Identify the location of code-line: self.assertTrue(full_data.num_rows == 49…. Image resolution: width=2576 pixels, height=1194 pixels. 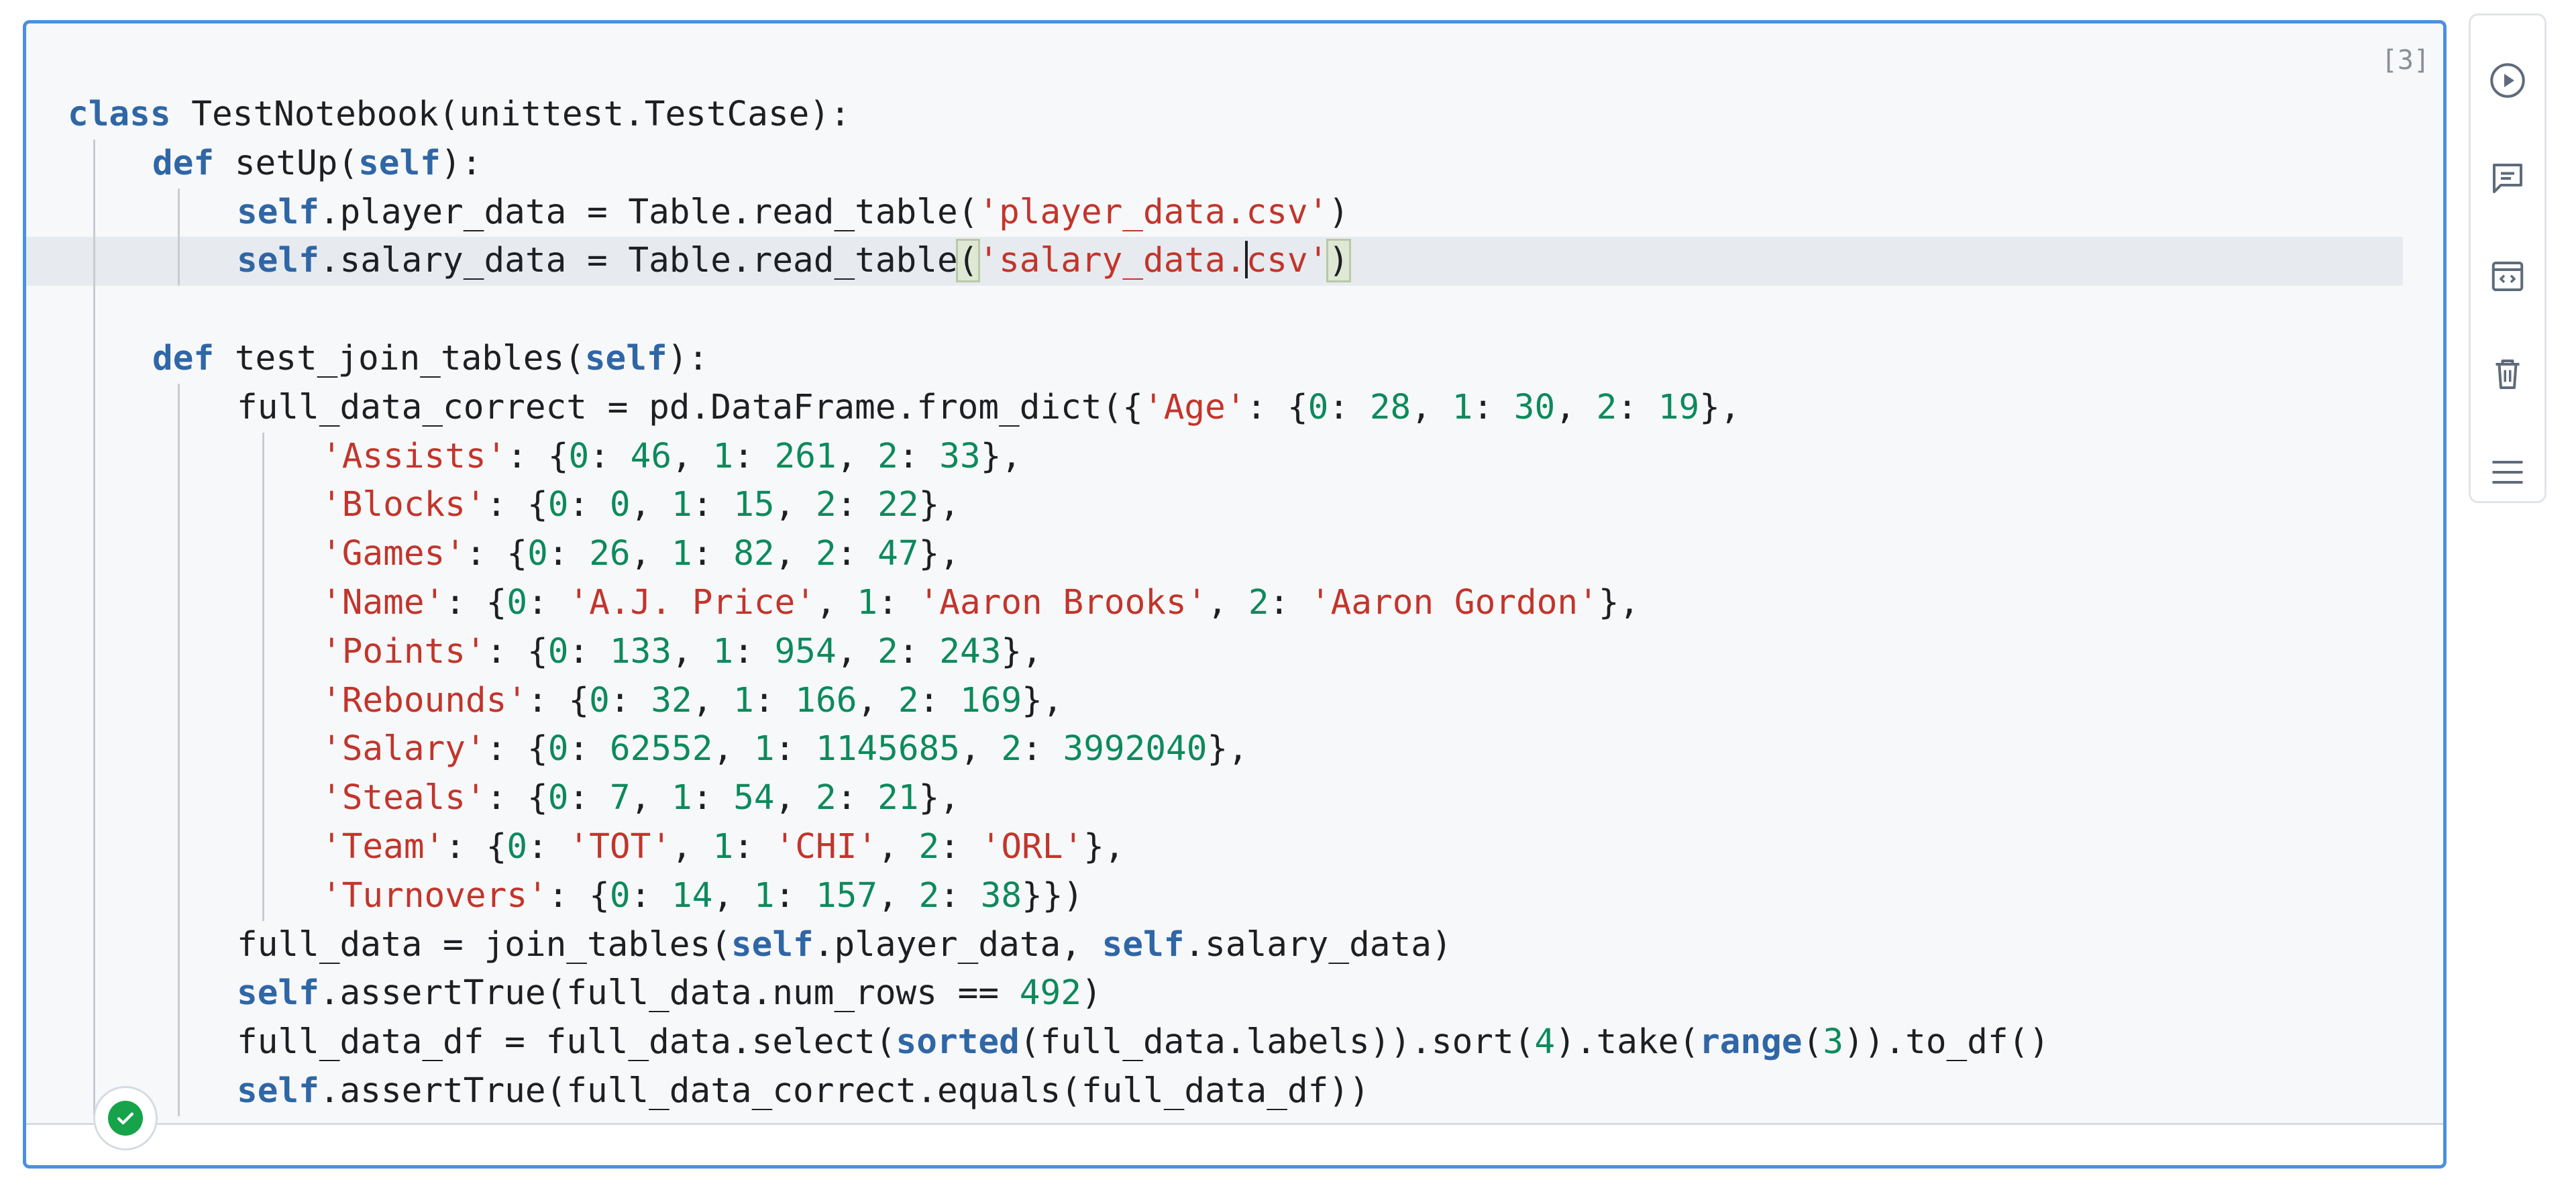
(1234, 994).